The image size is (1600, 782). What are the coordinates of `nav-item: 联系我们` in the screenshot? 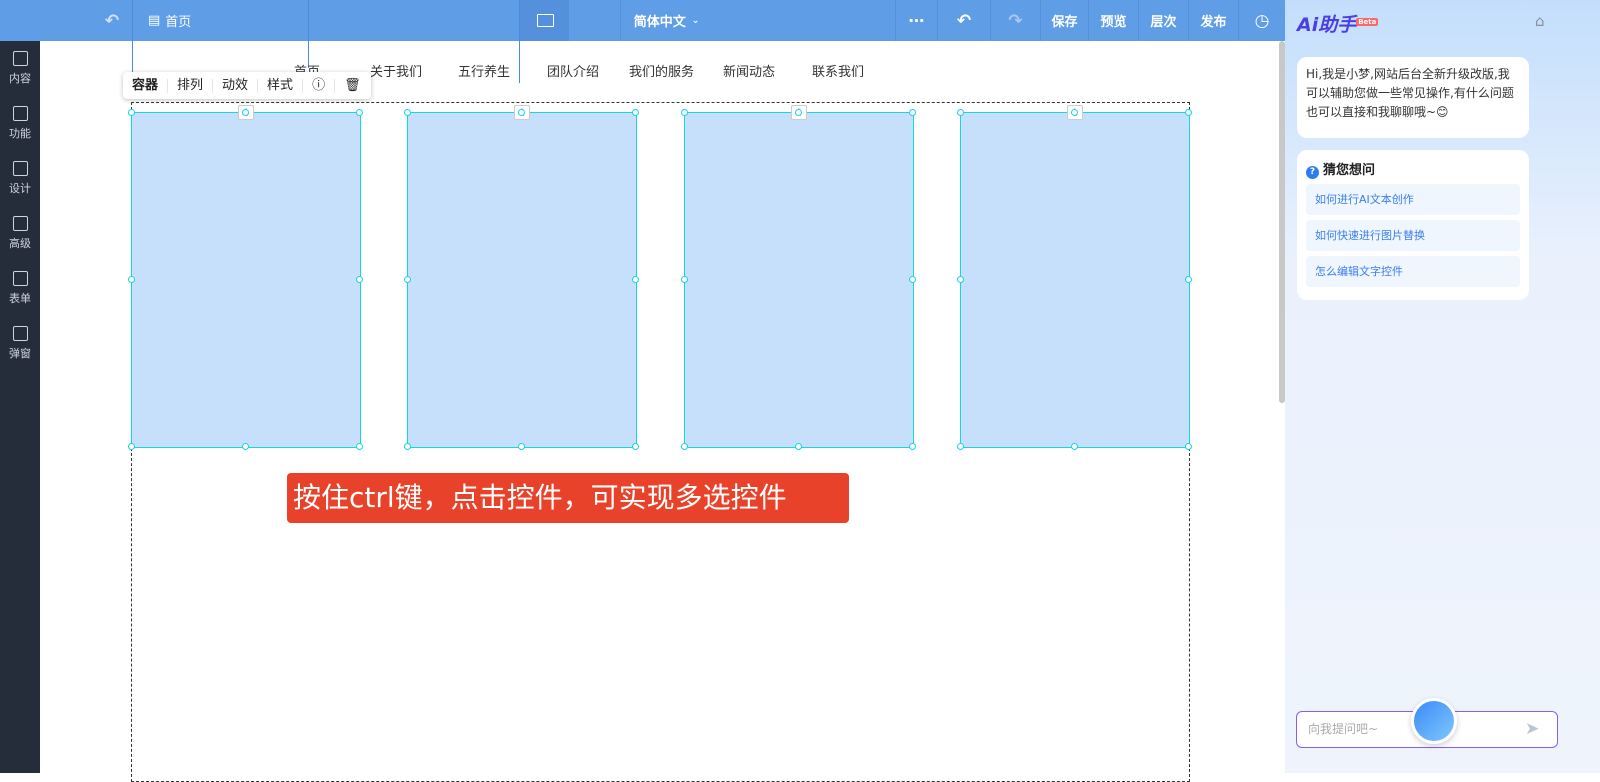 It's located at (838, 70).